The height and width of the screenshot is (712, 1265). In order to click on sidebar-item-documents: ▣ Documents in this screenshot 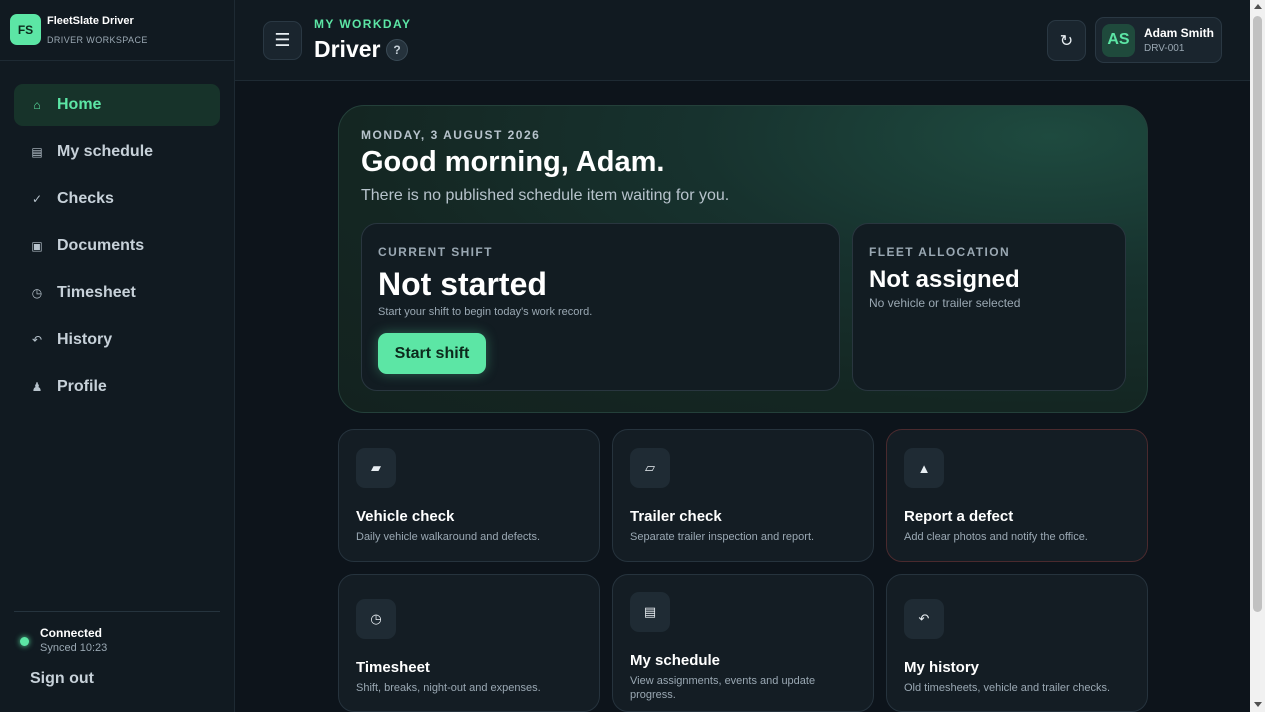, I will do `click(117, 246)`.